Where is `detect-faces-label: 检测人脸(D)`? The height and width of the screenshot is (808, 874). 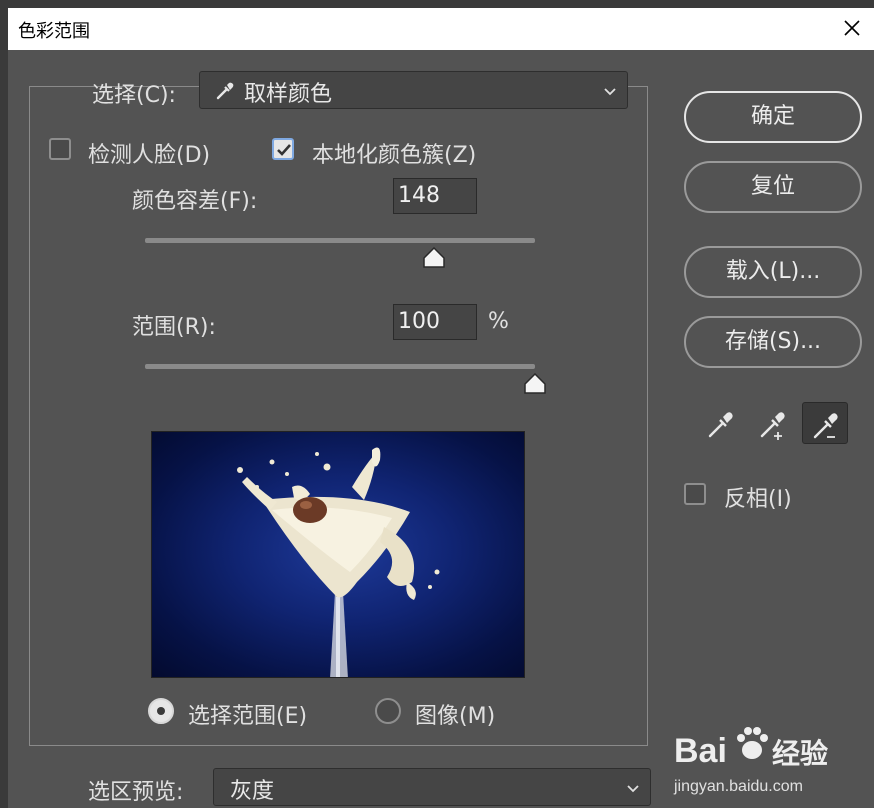 detect-faces-label: 检测人脸(D) is located at coordinates (149, 155).